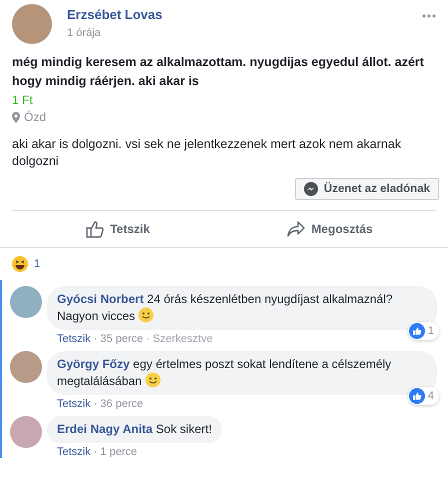 The image size is (448, 480). Describe the element at coordinates (311, 189) in the screenshot. I see `messenger-icon` at that location.